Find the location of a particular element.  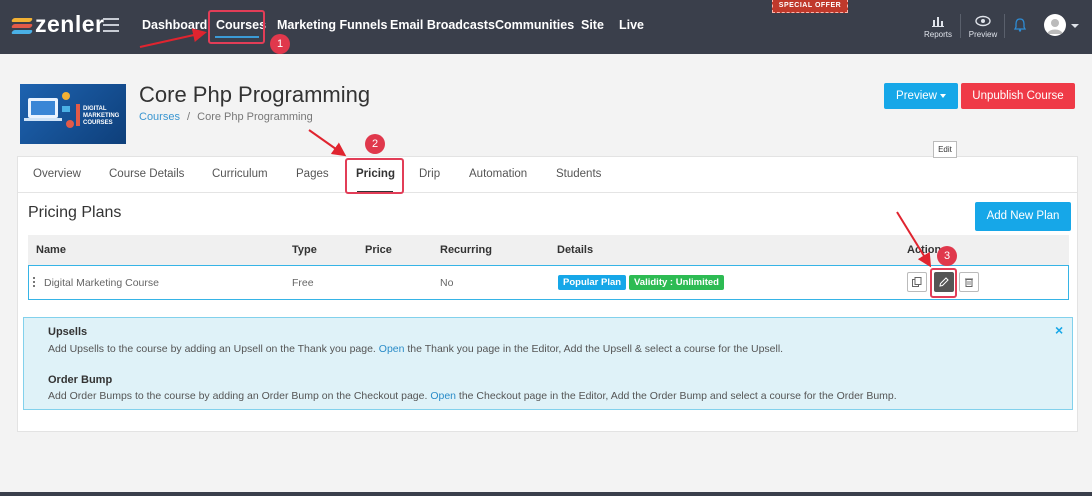

highlight-edit-button is located at coordinates (943, 283).